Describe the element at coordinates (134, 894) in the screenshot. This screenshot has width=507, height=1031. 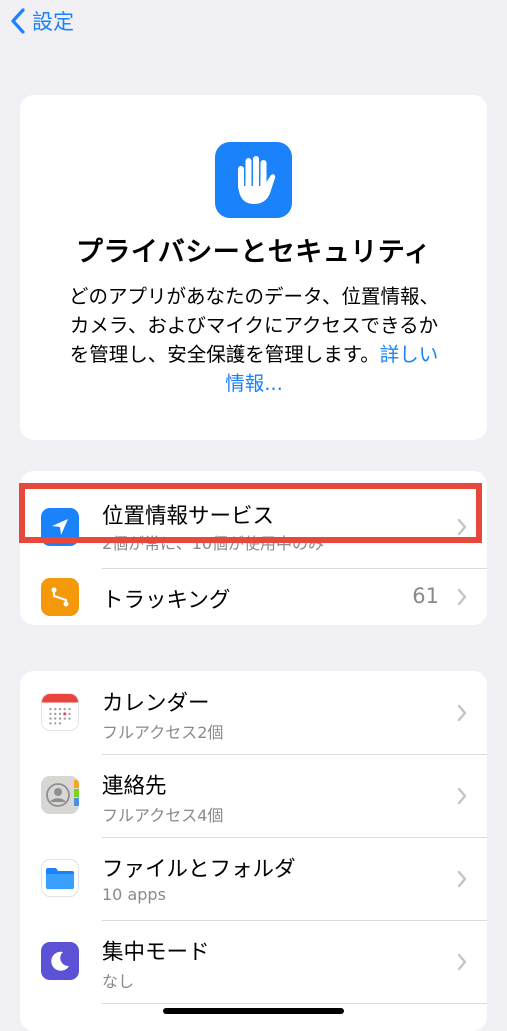
I see `files-subtitle: 10 apps` at that location.